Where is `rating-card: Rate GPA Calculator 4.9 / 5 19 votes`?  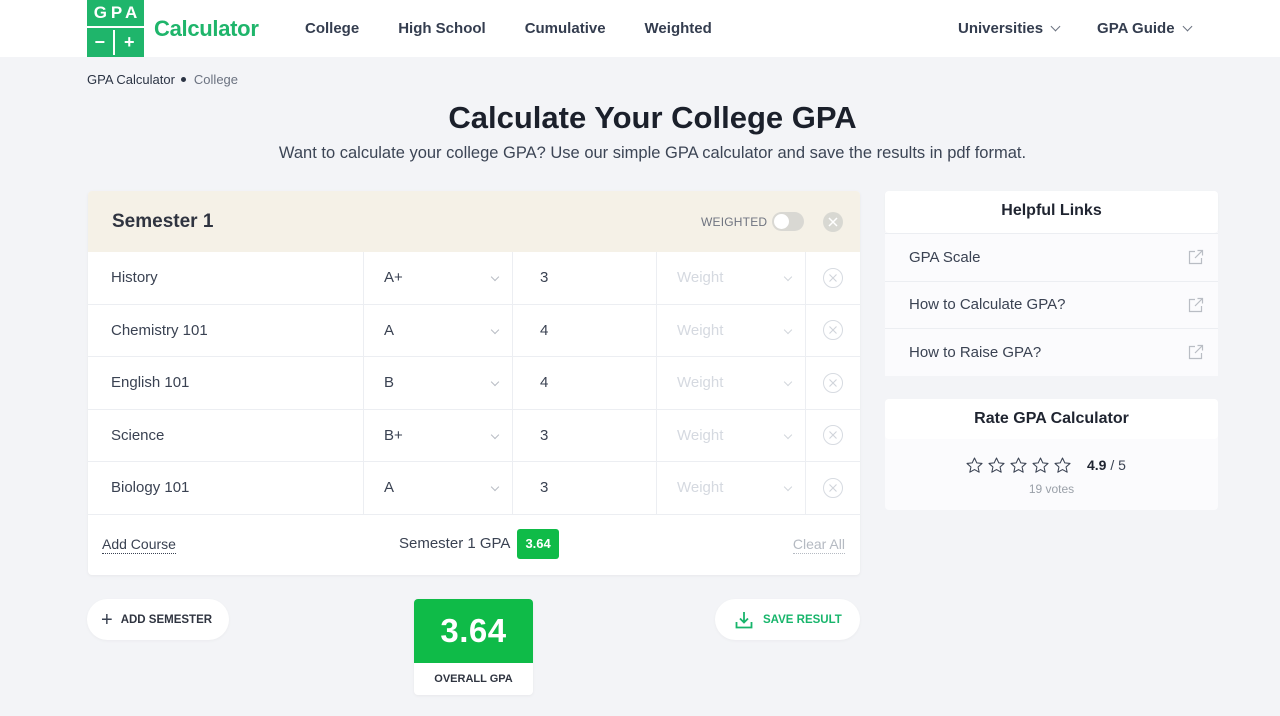 rating-card: Rate GPA Calculator 4.9 / 5 19 votes is located at coordinates (1051, 454).